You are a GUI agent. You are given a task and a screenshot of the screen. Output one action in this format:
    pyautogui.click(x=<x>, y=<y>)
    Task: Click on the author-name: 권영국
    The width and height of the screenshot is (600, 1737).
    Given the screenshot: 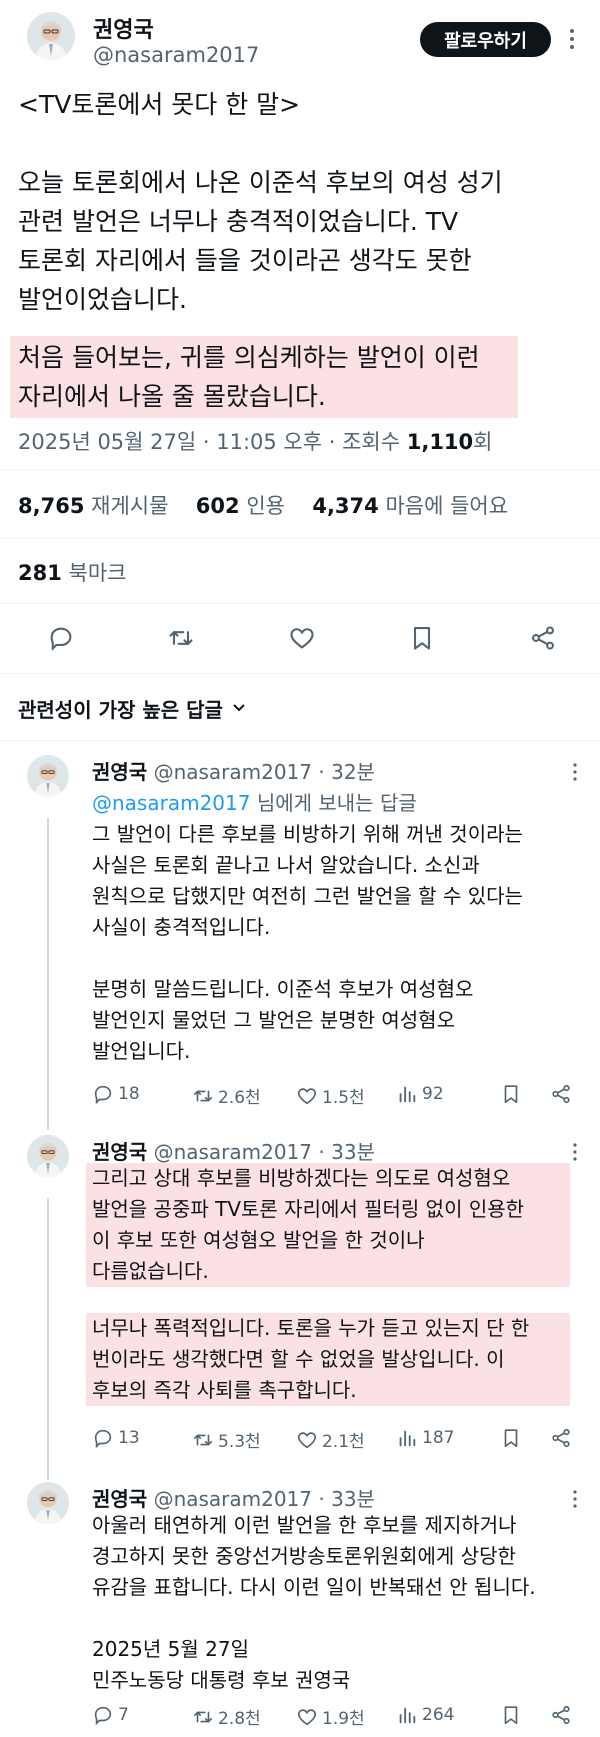 What is the action you would take?
    pyautogui.click(x=123, y=28)
    